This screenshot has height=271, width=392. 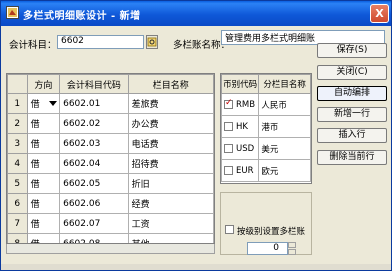 I want to click on table-row: 3 借 6602.03 电话费, so click(x=110, y=143).